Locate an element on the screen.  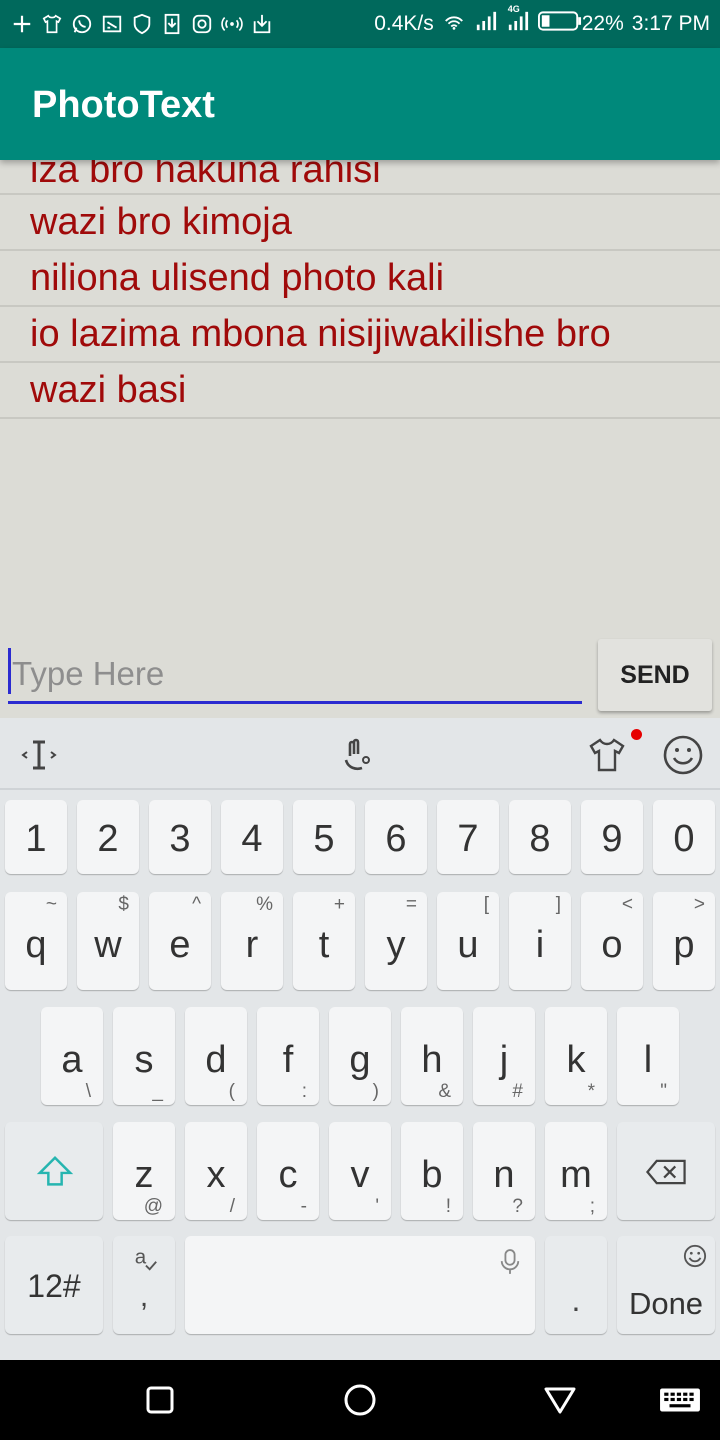
period-label: . is located at coordinates (576, 1300).